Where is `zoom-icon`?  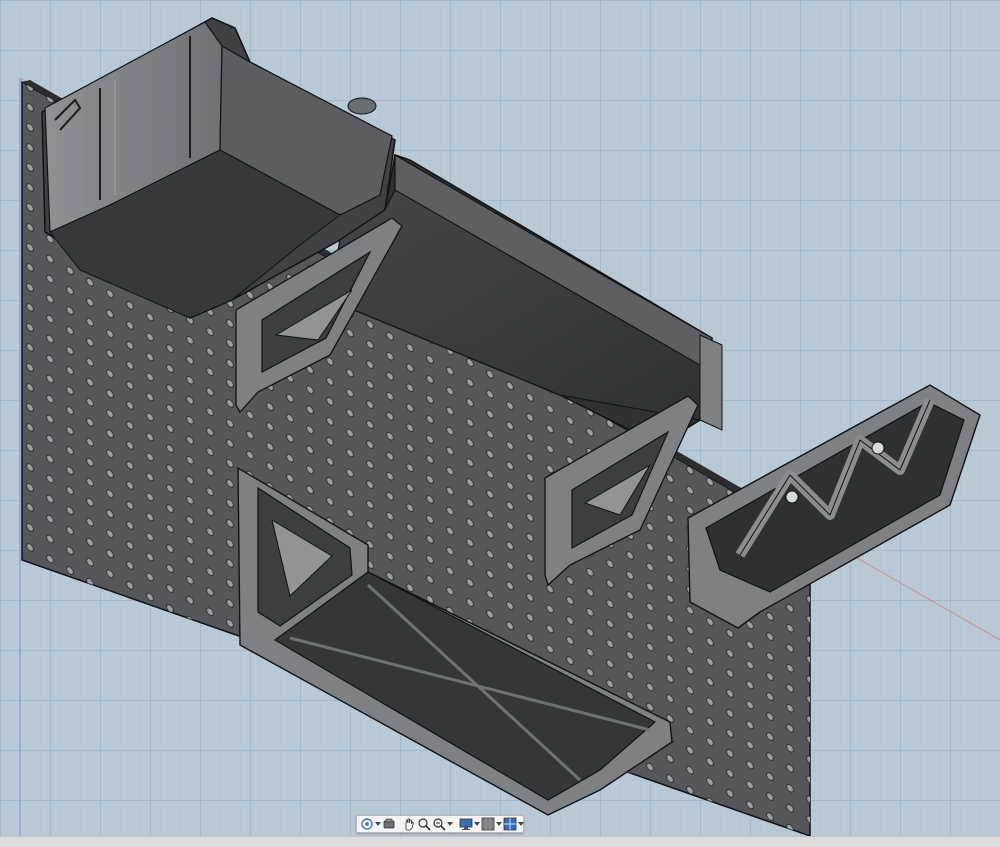
zoom-icon is located at coordinates (424, 824).